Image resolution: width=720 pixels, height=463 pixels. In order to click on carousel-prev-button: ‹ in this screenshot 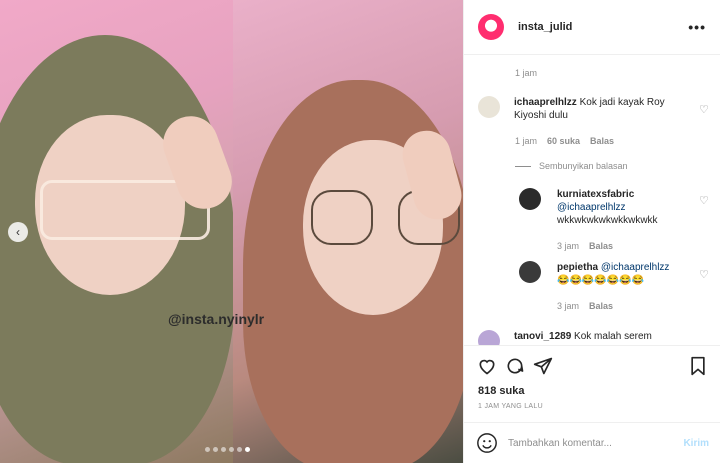, I will do `click(18, 232)`.